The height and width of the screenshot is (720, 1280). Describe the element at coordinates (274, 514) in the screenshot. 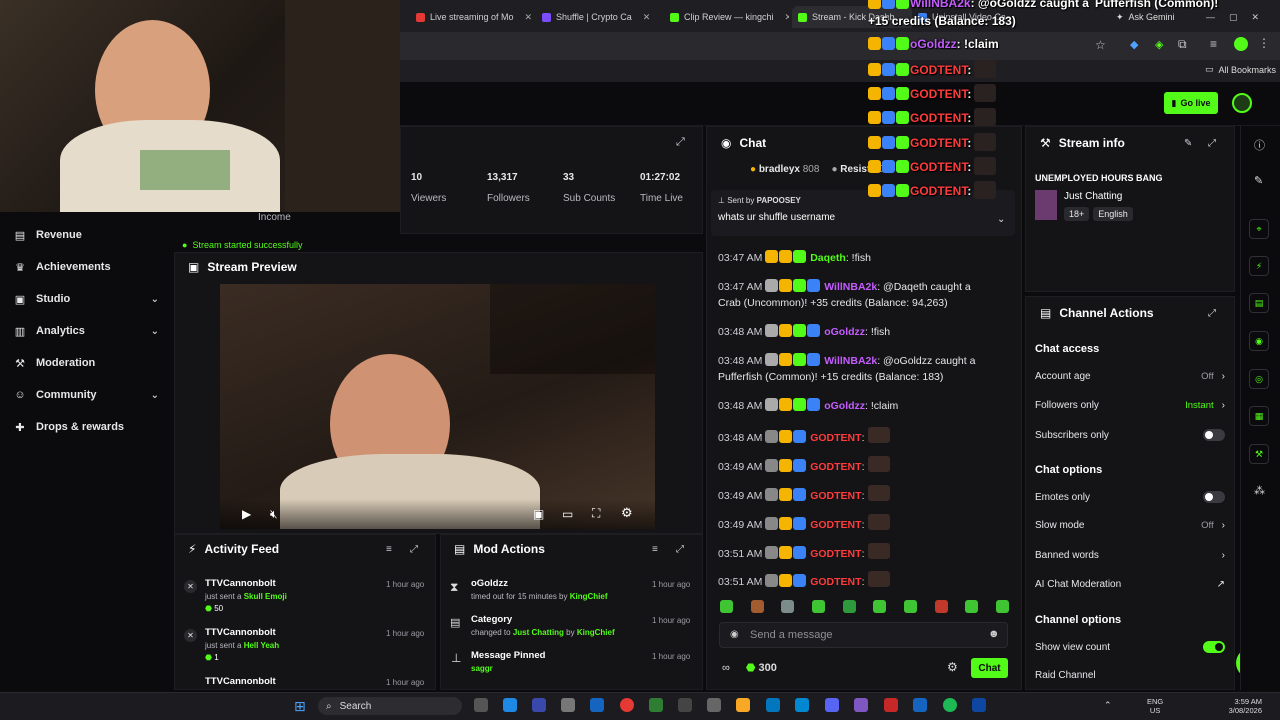

I see `mute-icon: 🔇︎` at that location.